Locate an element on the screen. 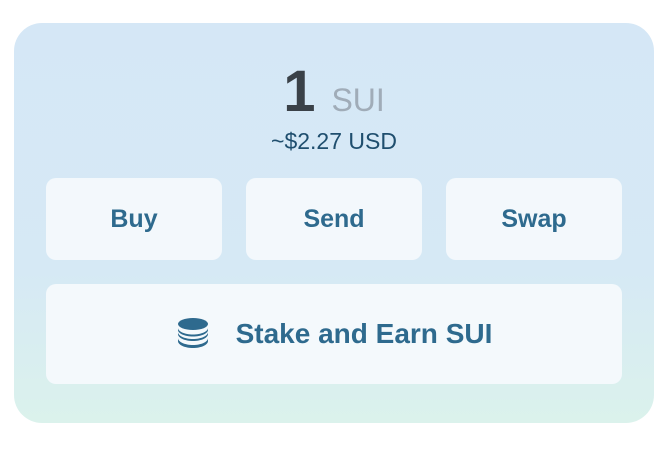 The height and width of the screenshot is (454, 672). buy-button-label: Buy is located at coordinates (134, 218).